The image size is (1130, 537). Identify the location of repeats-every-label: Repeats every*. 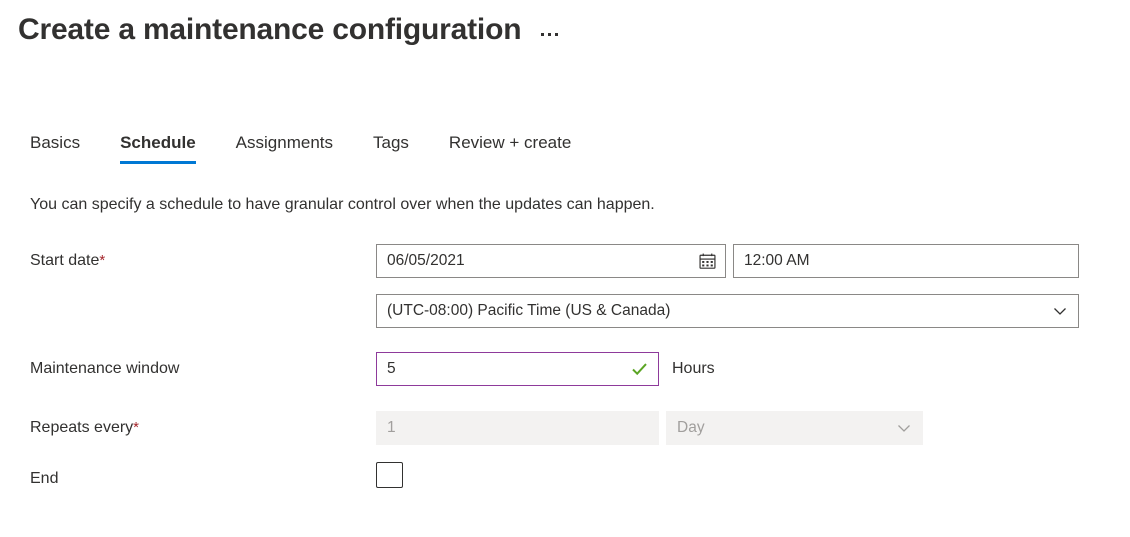
(188, 428).